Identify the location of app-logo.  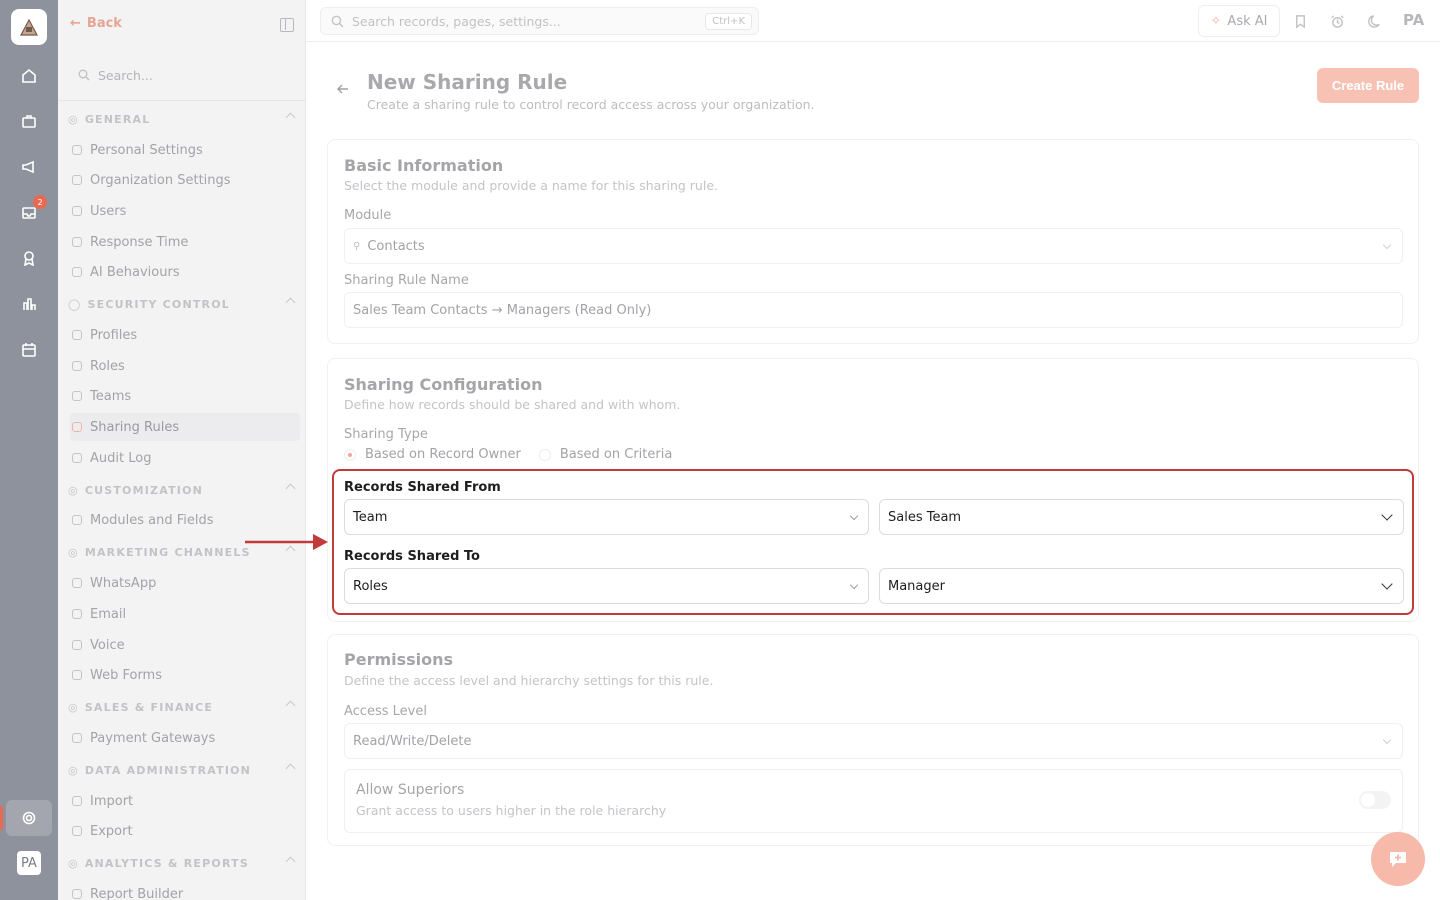
(29, 27).